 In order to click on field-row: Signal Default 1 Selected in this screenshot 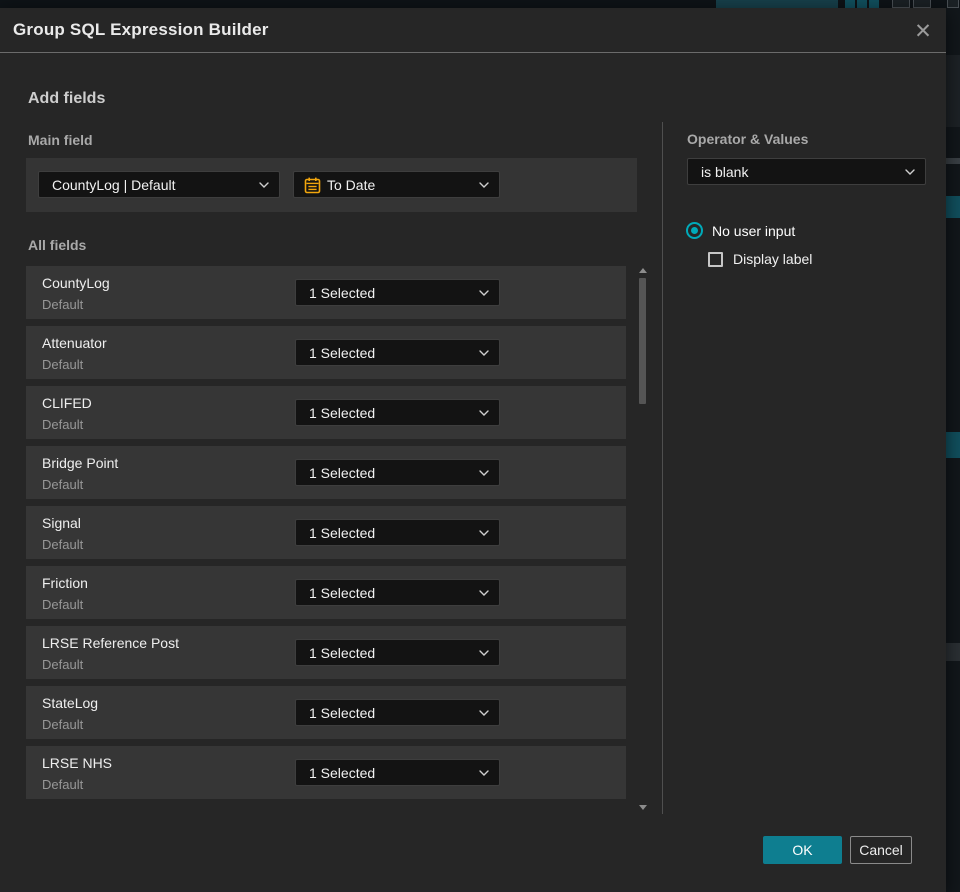, I will do `click(326, 532)`.